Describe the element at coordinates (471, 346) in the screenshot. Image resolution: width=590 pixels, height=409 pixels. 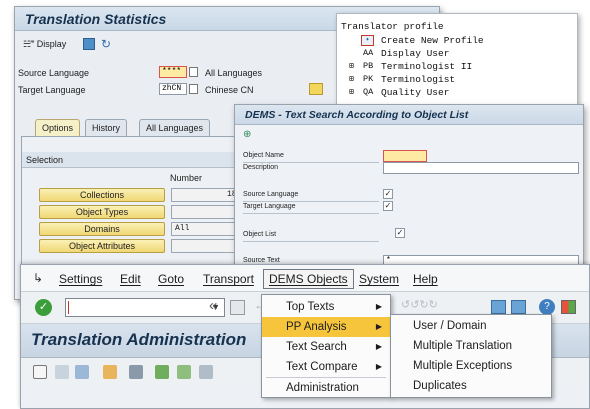
I see `submenu-item-multiple-translation: Multiple Translation` at that location.